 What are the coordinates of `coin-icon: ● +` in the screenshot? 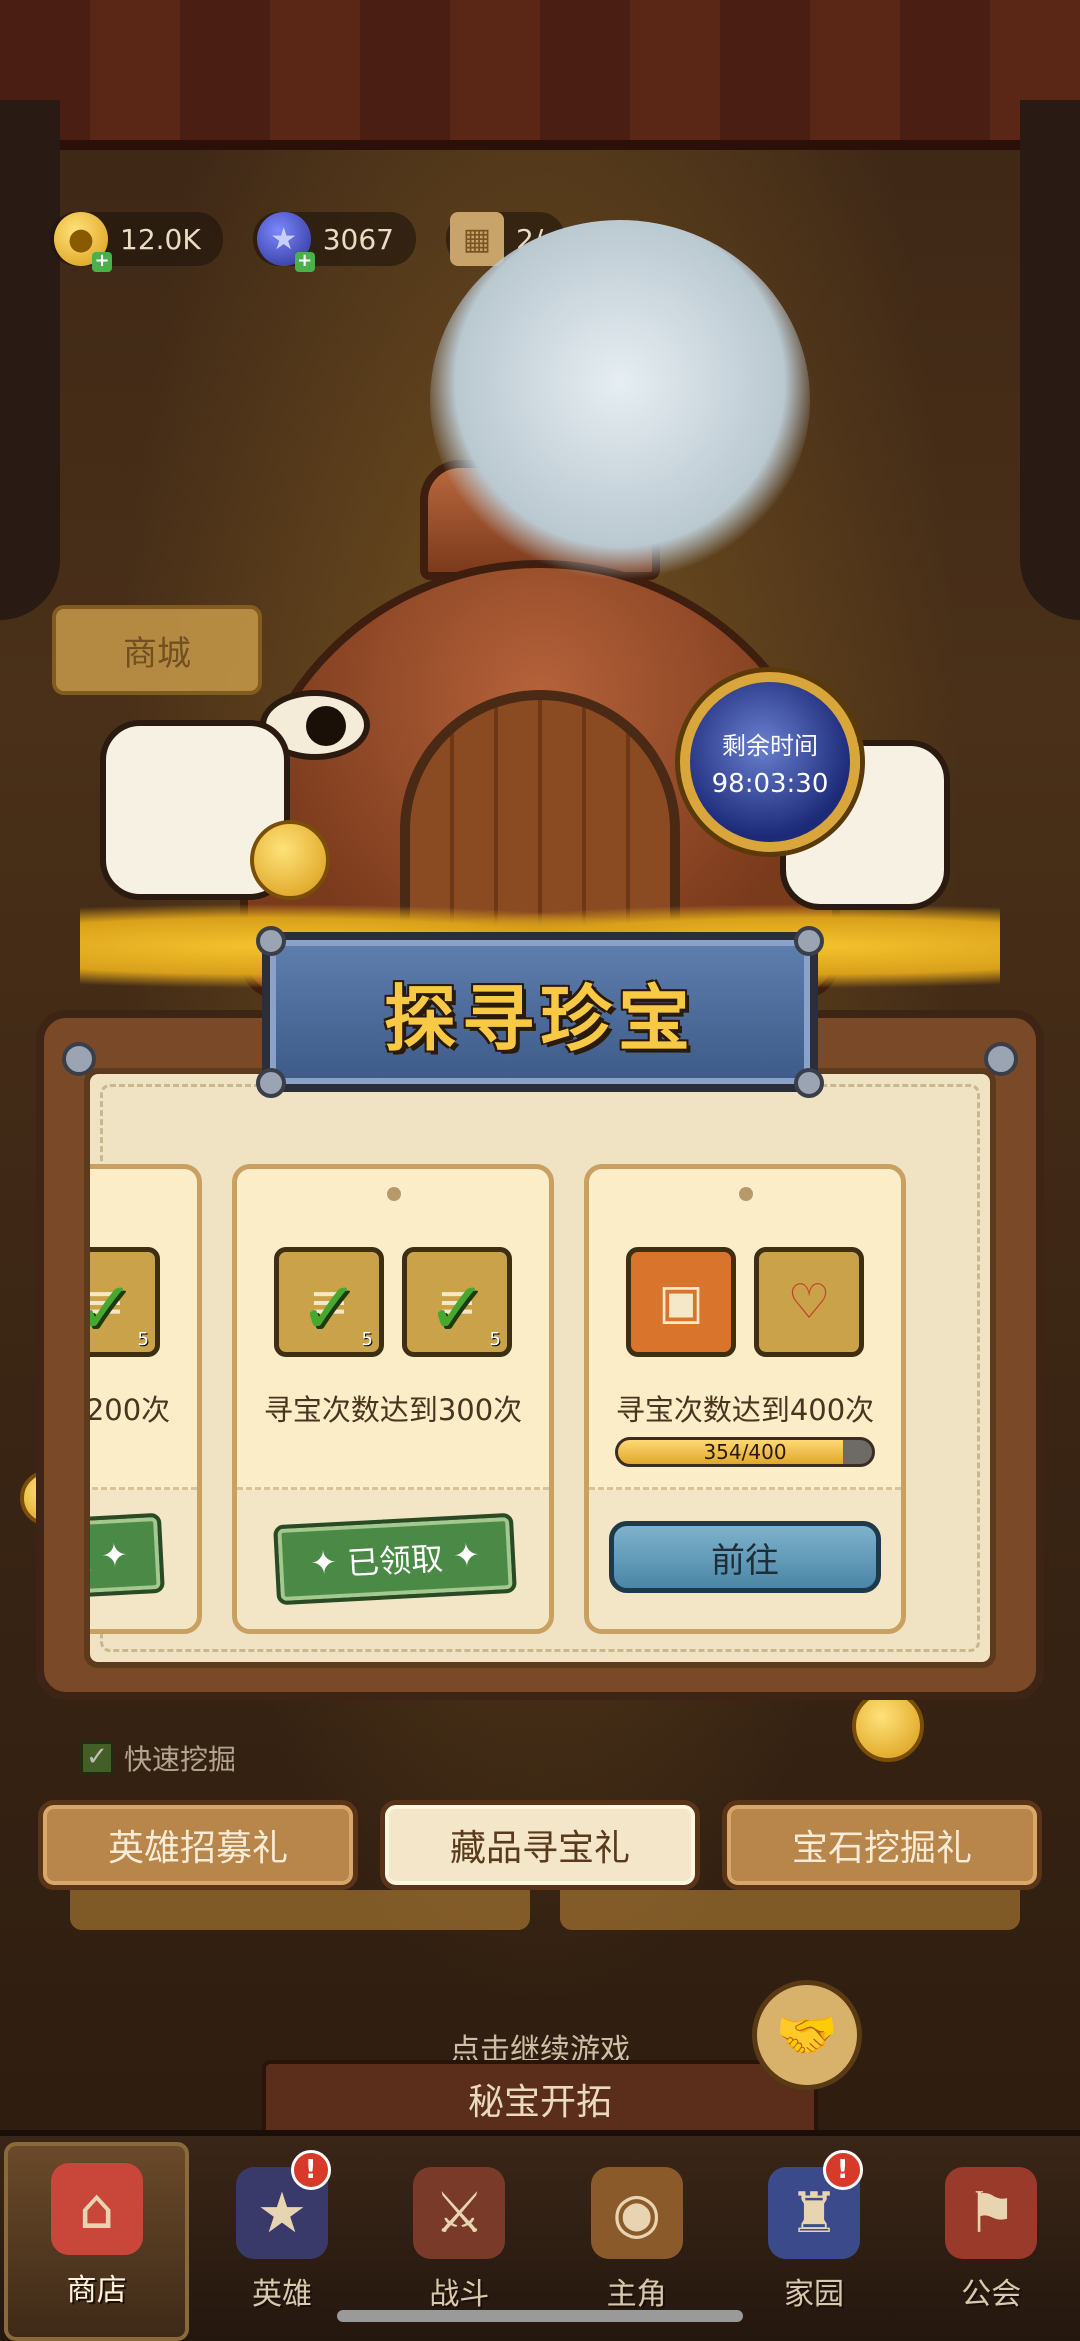 It's located at (83, 242).